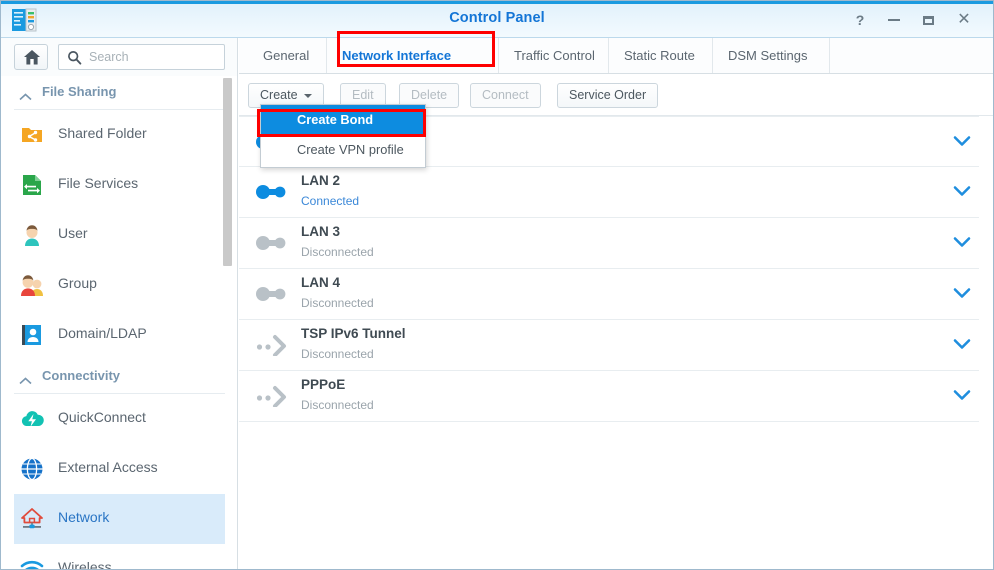 The height and width of the screenshot is (570, 994). I want to click on lan-connected-icon, so click(274, 192).